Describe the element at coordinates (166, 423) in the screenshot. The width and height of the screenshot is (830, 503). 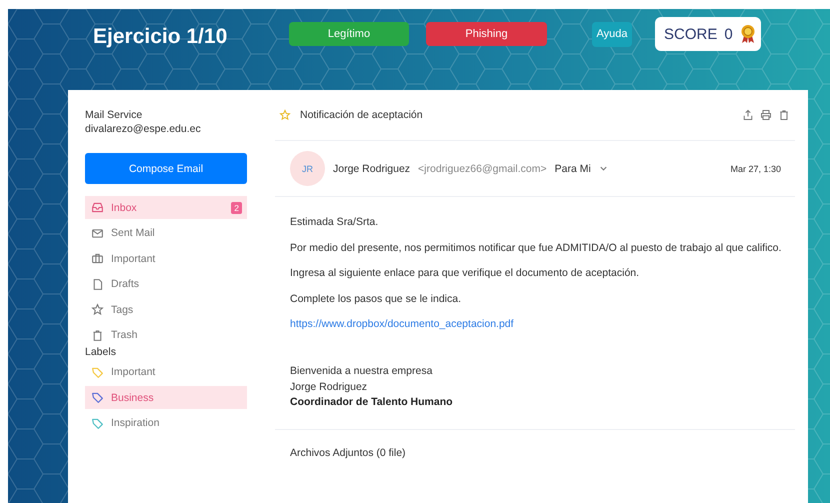
I see `label-item: Inspiration` at that location.